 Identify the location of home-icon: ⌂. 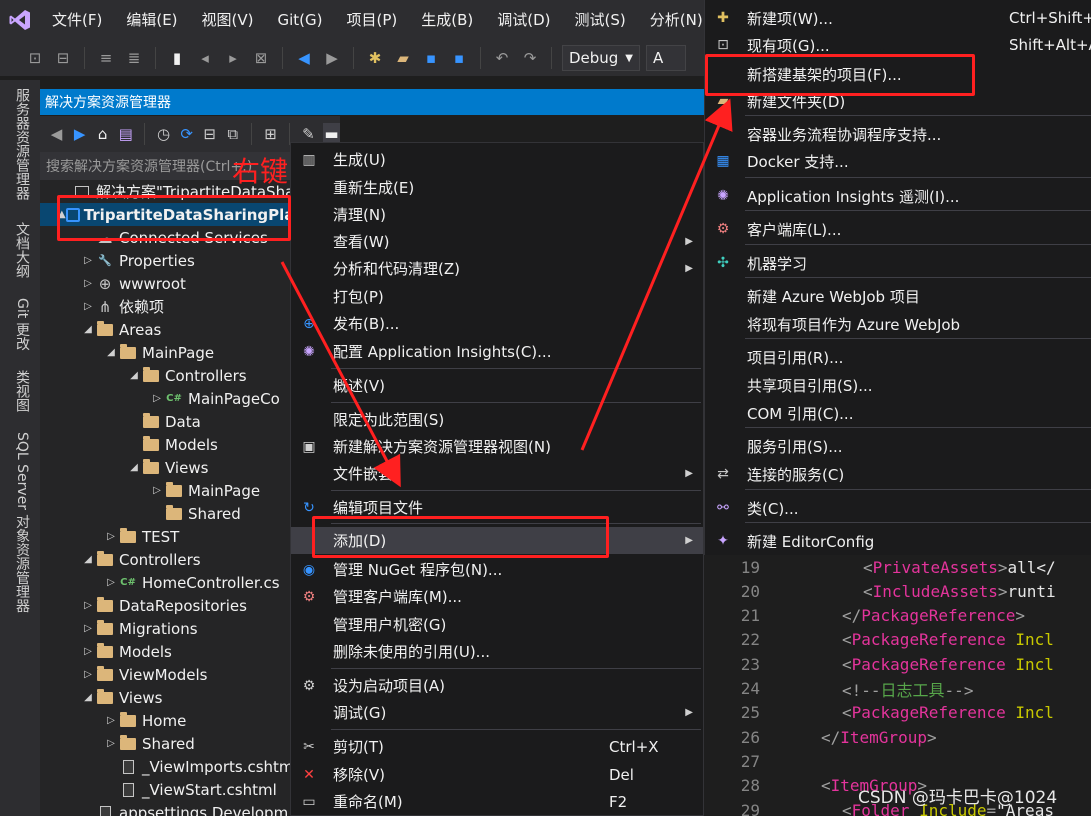
(102, 134).